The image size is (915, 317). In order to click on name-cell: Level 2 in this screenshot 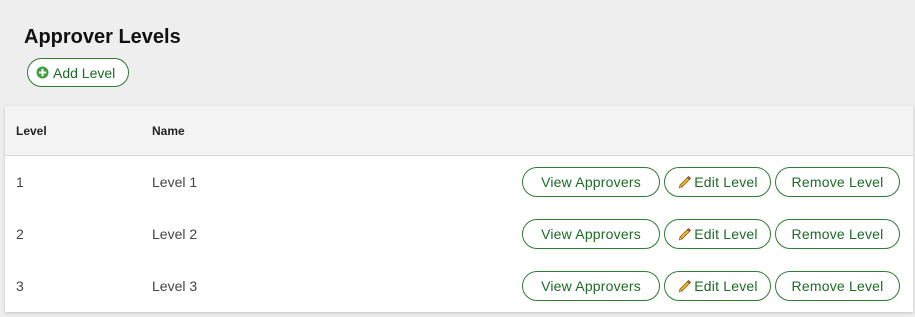, I will do `click(175, 234)`.